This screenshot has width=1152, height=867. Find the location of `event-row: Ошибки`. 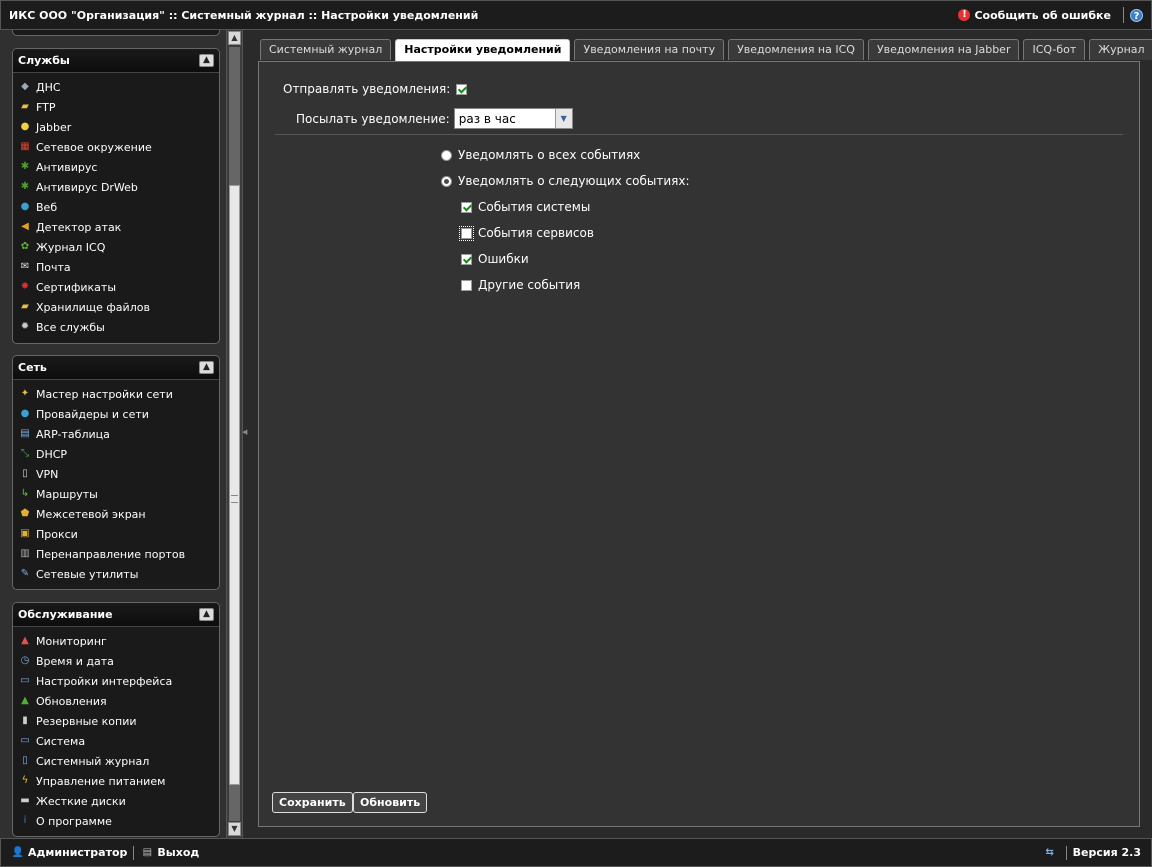

event-row: Ошибки is located at coordinates (495, 259).